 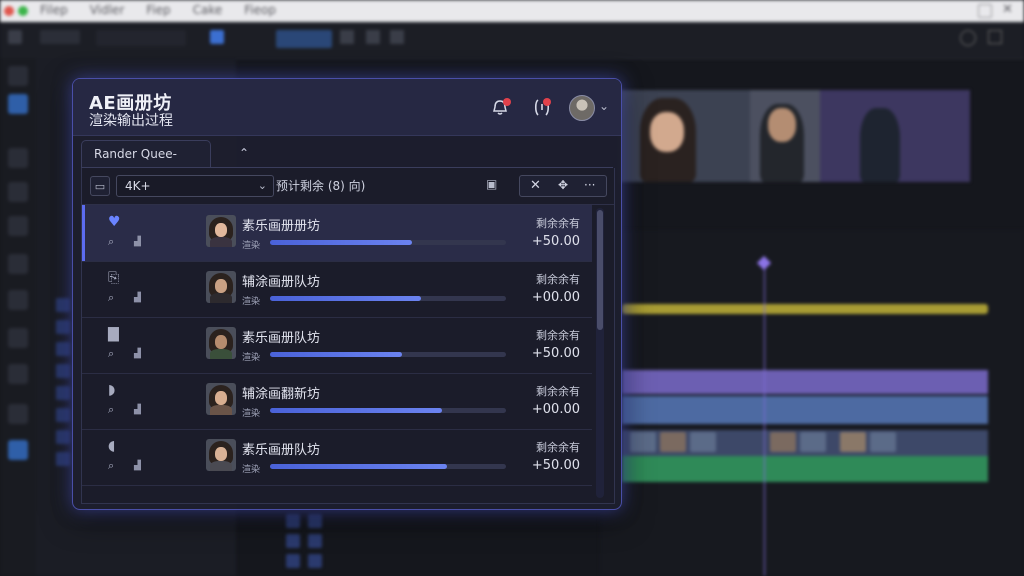 I want to click on settings-icon, so click(x=968, y=38).